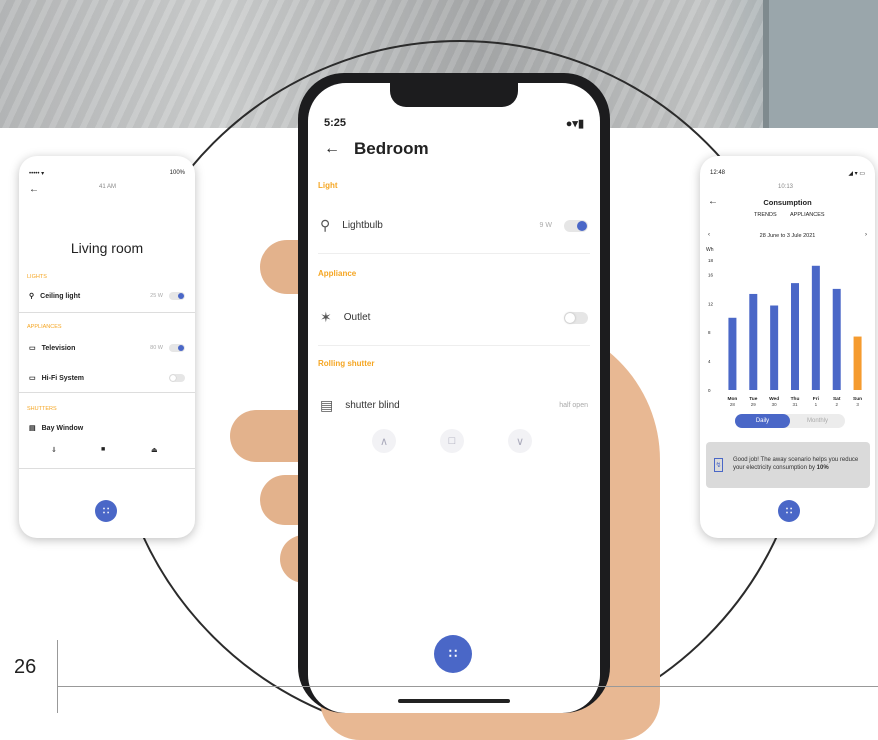  Describe the element at coordinates (574, 124) in the screenshot. I see `status-icons: ●▾▮` at that location.